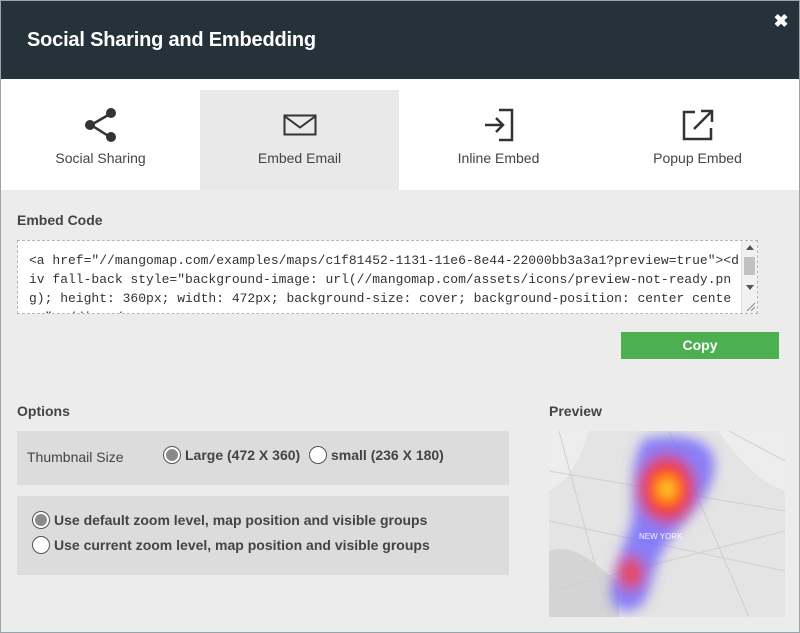 The width and height of the screenshot is (800, 633). Describe the element at coordinates (750, 287) in the screenshot. I see `scroll-down-arrow-icon` at that location.